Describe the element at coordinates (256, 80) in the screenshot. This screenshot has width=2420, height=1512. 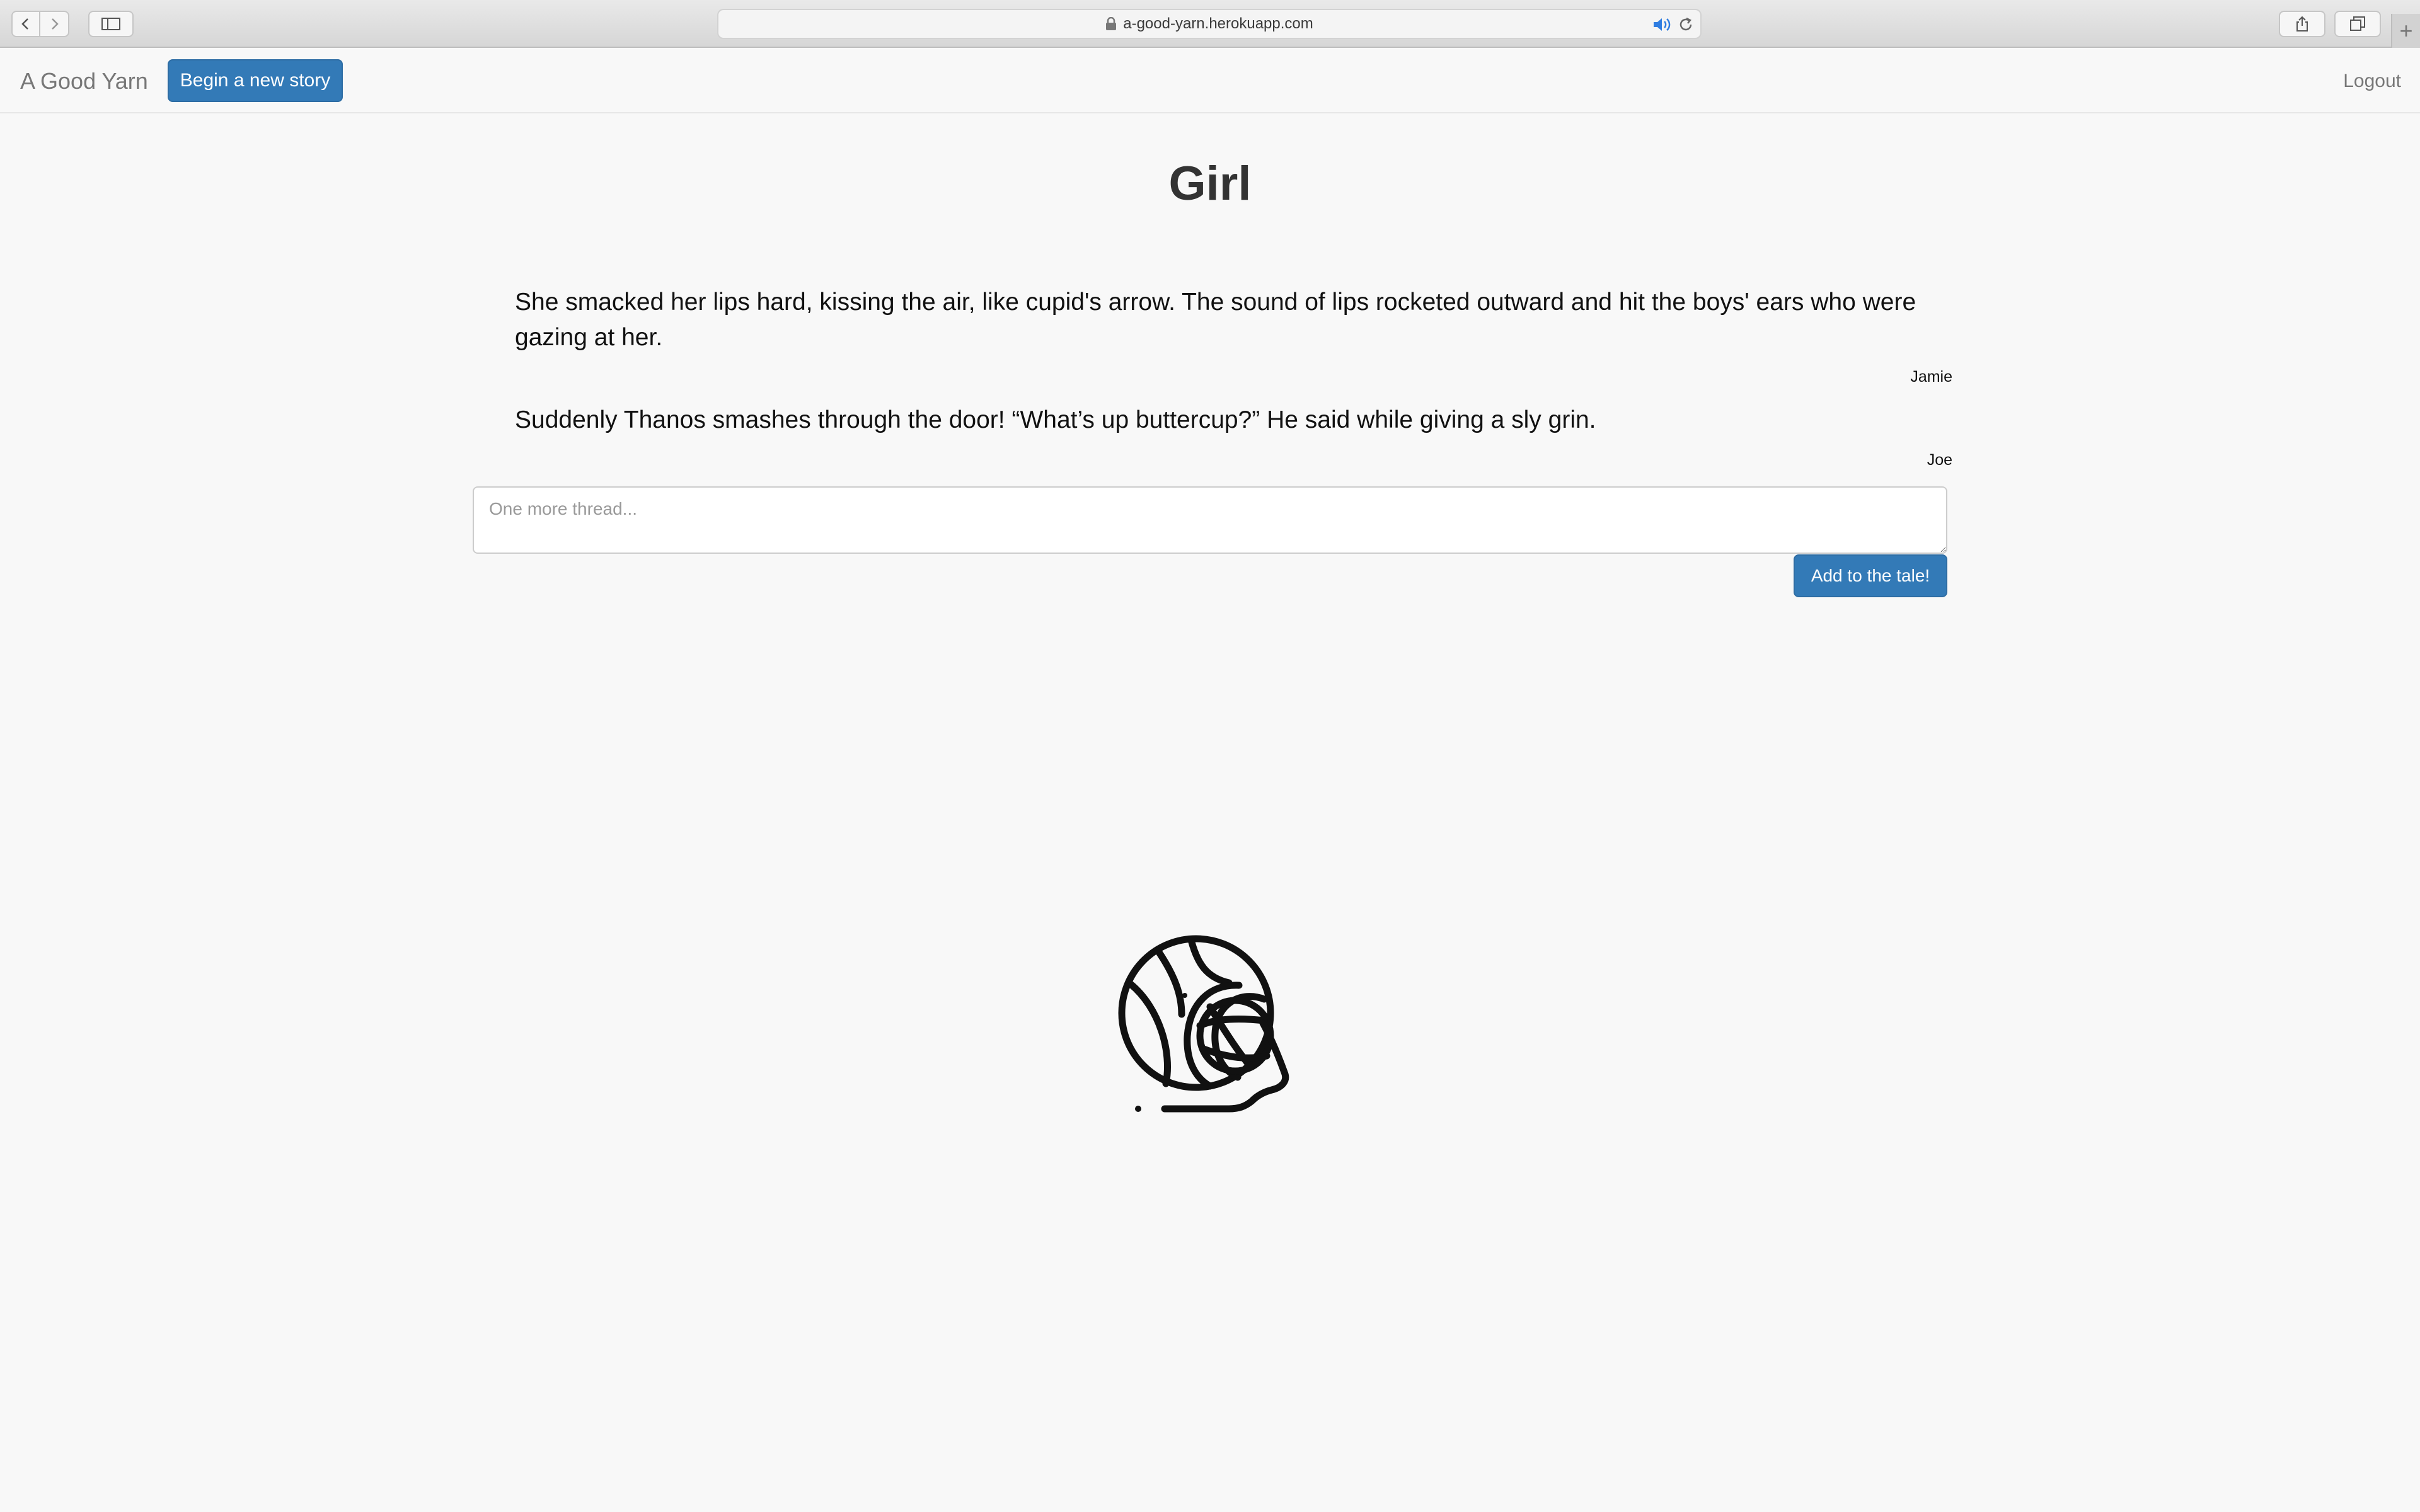
I see `begin-new-story-button: Begin a new story` at that location.